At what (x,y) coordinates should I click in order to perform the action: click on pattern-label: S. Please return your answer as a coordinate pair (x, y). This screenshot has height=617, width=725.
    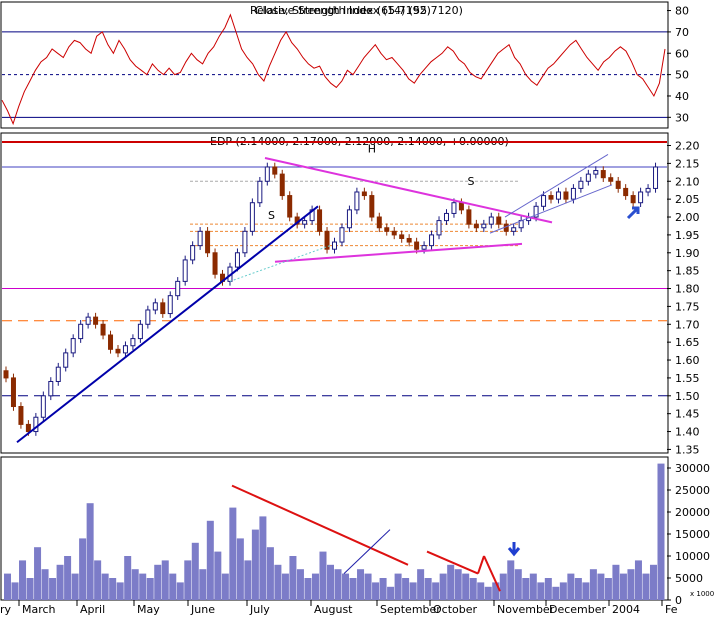
    Looking at the image, I should click on (471, 181).